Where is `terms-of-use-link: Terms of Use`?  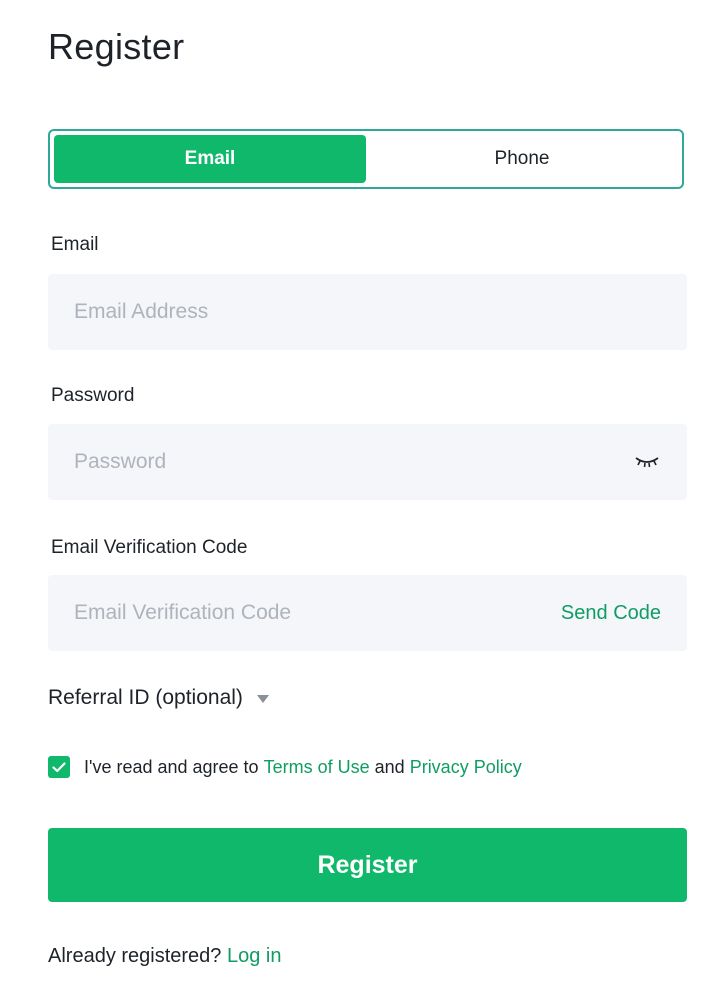 terms-of-use-link: Terms of Use is located at coordinates (317, 767).